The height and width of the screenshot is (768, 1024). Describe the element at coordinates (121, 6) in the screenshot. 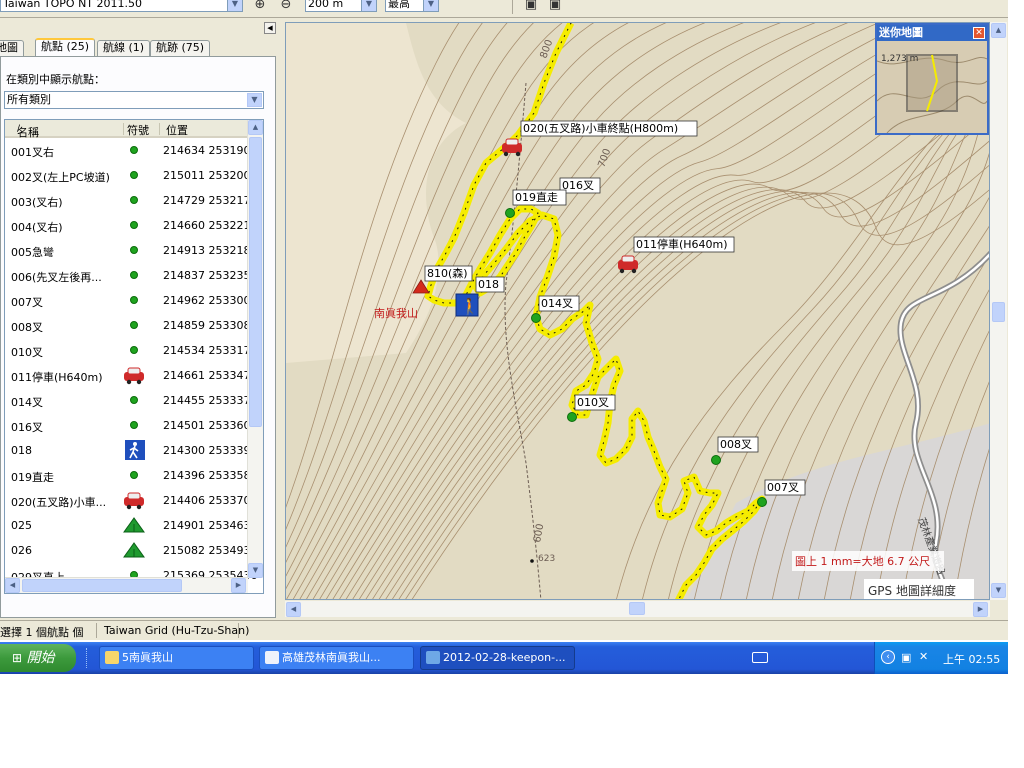

I see `map-product-select: Taiwan TOPO NT 2011.50 ▼` at that location.